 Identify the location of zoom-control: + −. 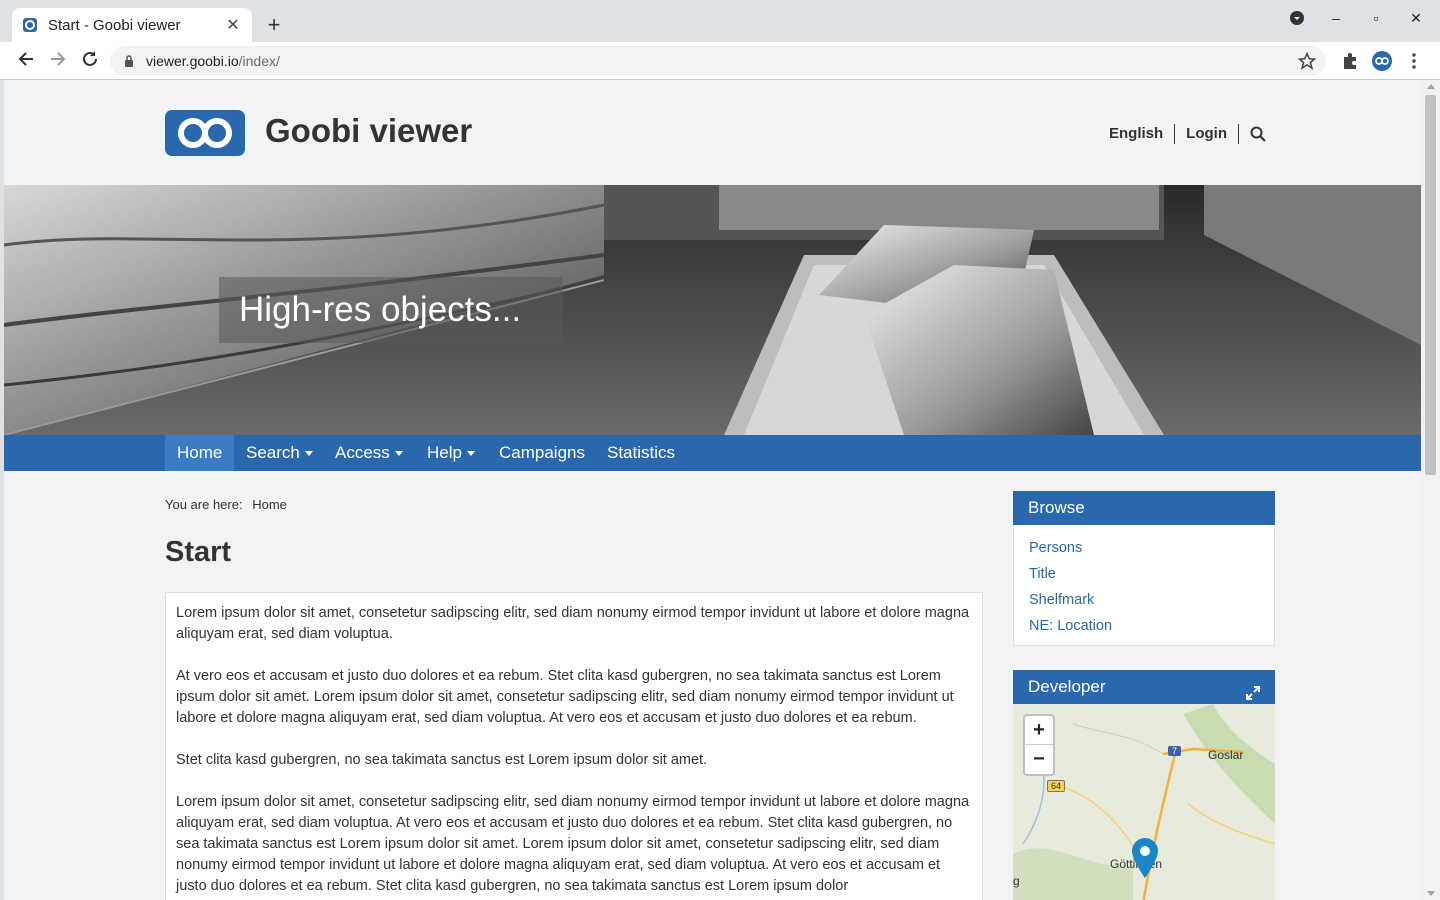
(1039, 745).